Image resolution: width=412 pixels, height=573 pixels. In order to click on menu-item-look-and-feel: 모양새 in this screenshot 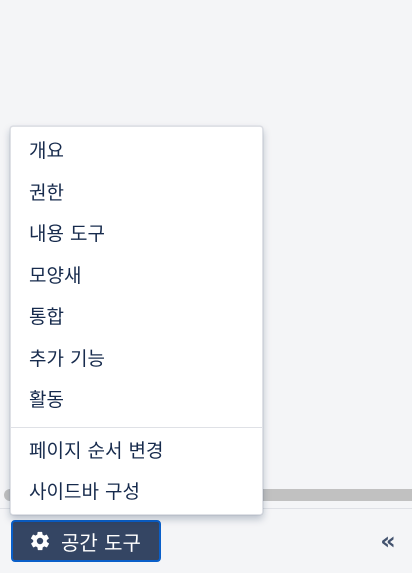, I will do `click(136, 277)`.